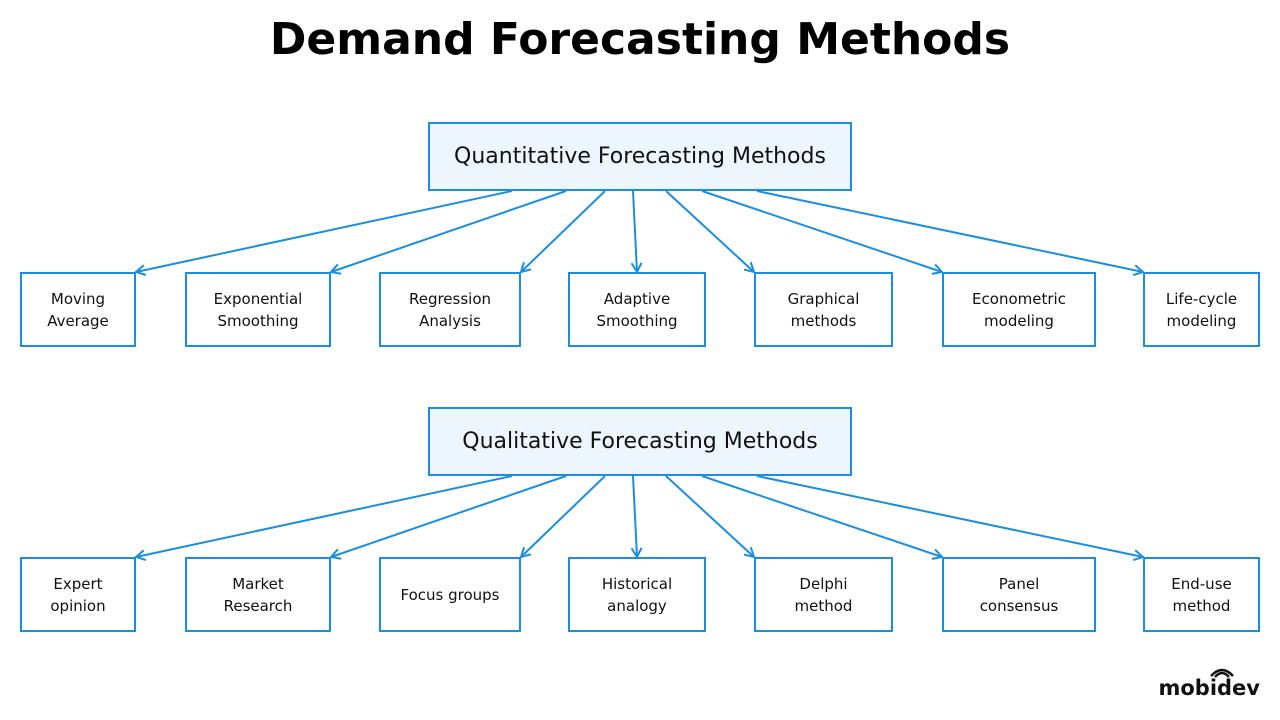 This screenshot has width=1280, height=720. What do you see at coordinates (640, 441) in the screenshot?
I see `qualitative-root-node: Qualitative Forecasting Methods` at bounding box center [640, 441].